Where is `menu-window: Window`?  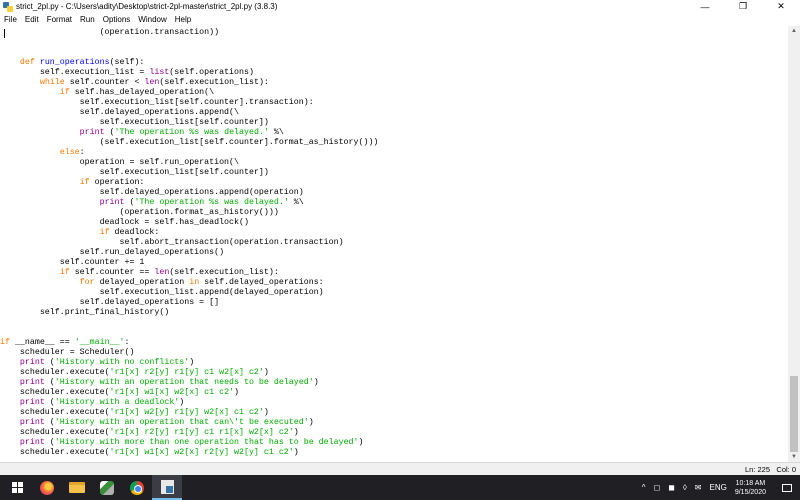
menu-window: Window is located at coordinates (152, 19).